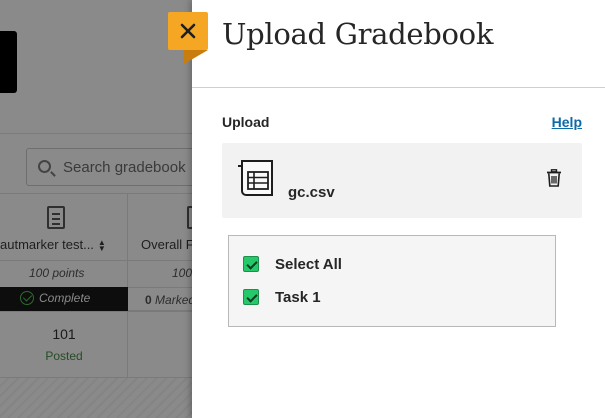  I want to click on score-value: 101, so click(64, 334).